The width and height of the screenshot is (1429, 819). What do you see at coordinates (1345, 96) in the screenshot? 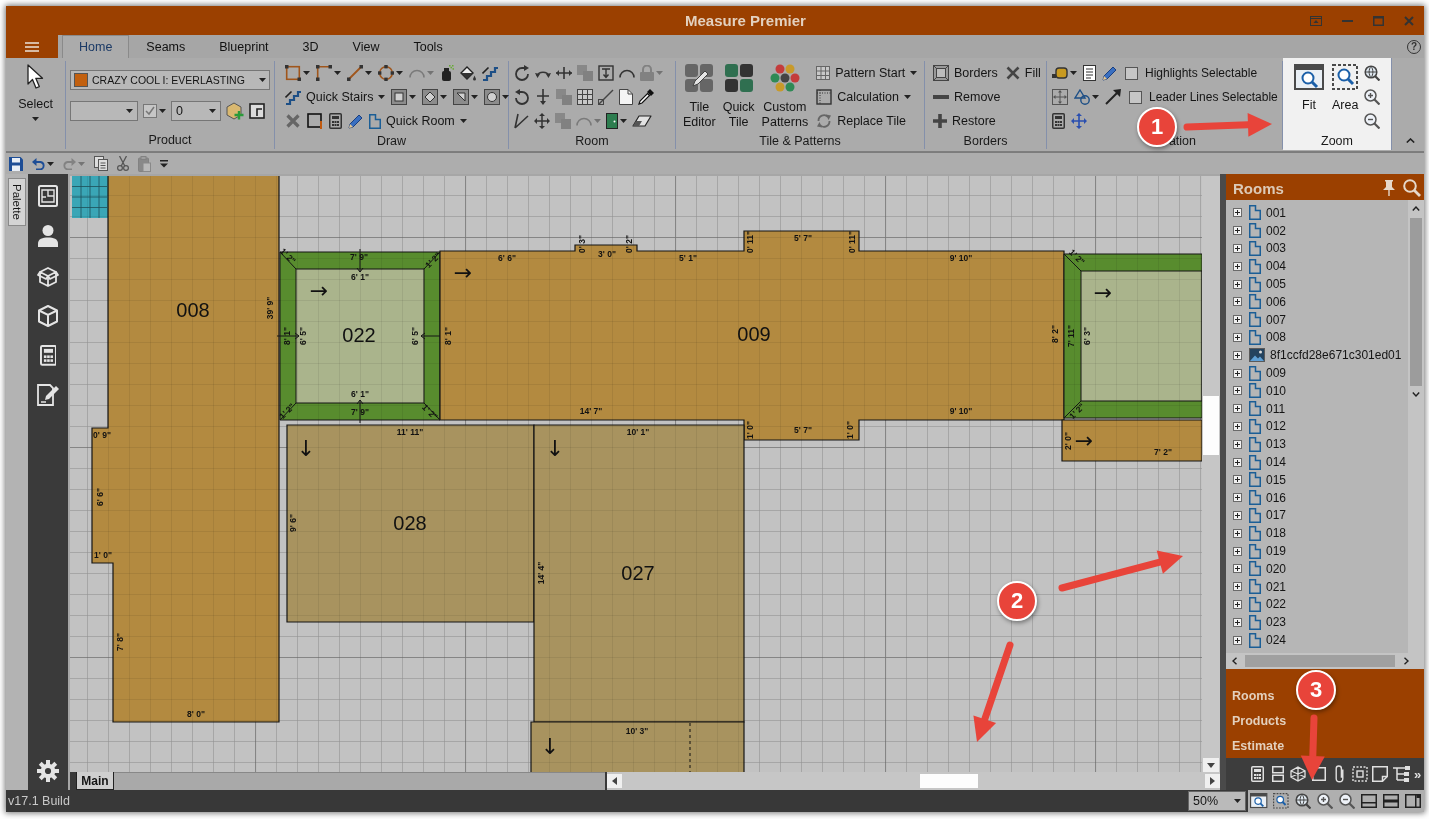
I see `ribbon-button: Area` at bounding box center [1345, 96].